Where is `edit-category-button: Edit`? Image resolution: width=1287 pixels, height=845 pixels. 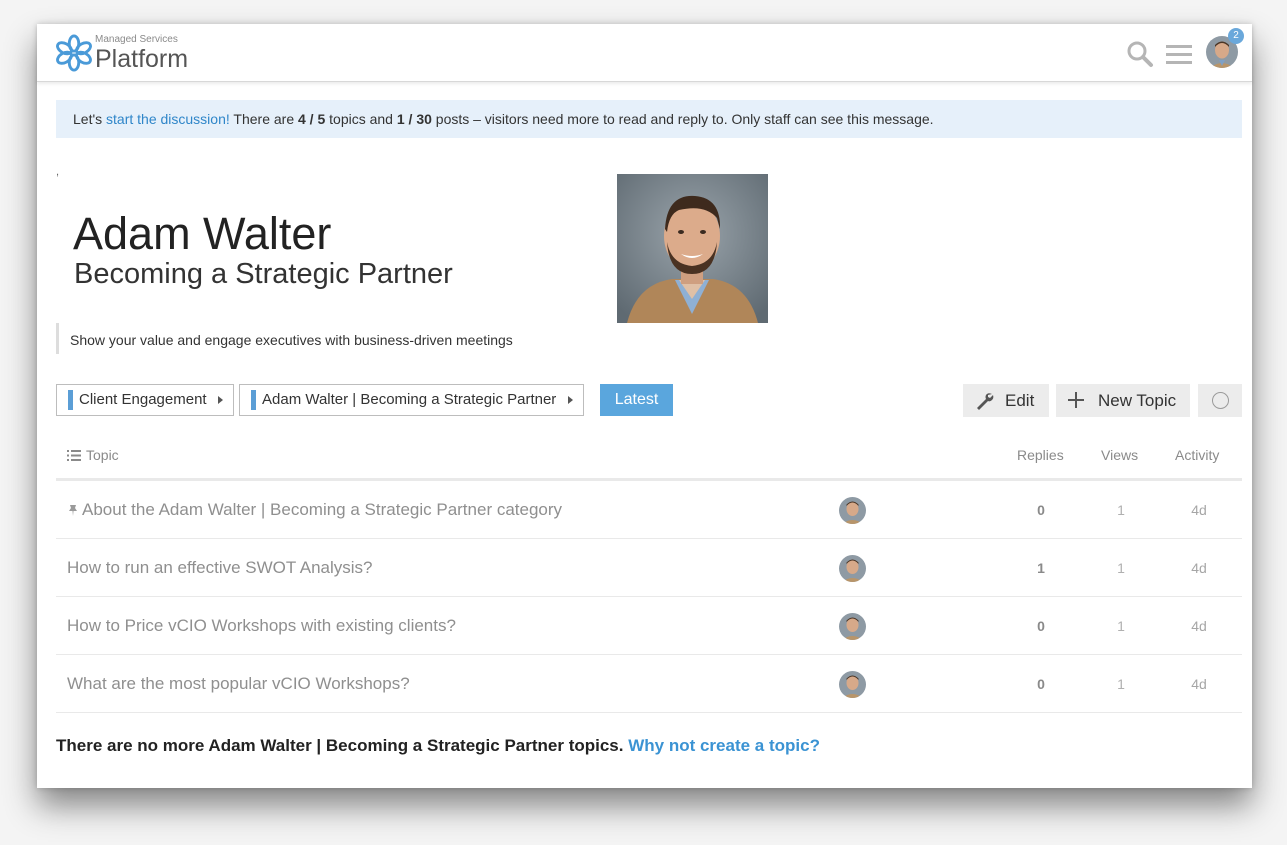
edit-category-button: Edit is located at coordinates (1006, 400).